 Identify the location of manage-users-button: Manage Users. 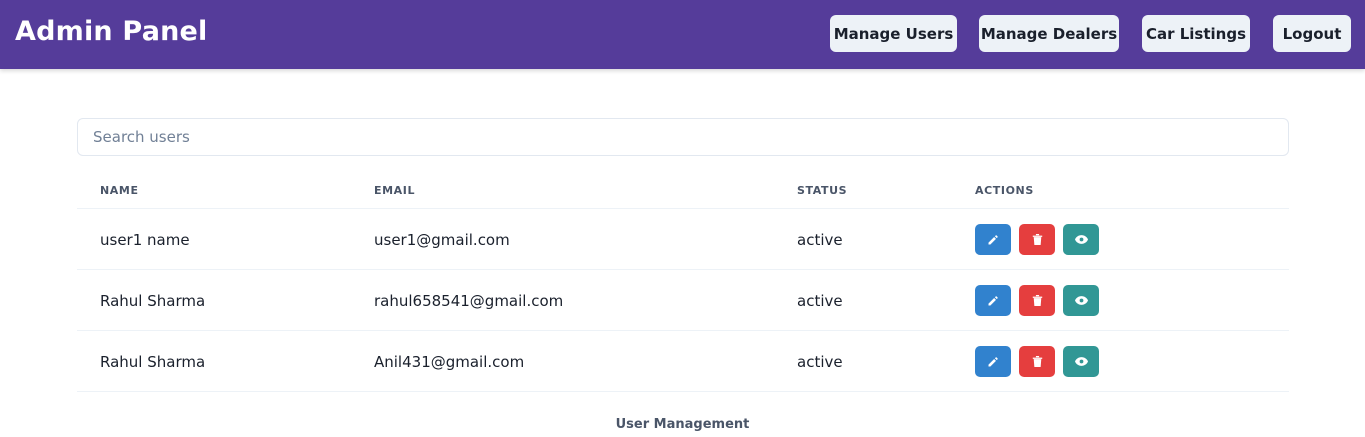
(893, 33).